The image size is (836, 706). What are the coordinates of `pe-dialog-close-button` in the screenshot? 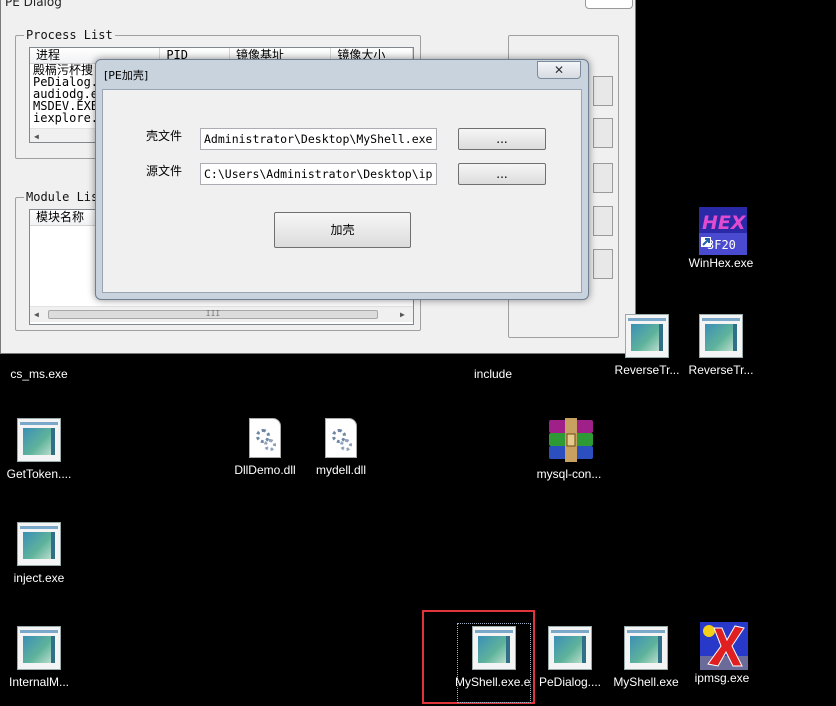 It's located at (609, 4).